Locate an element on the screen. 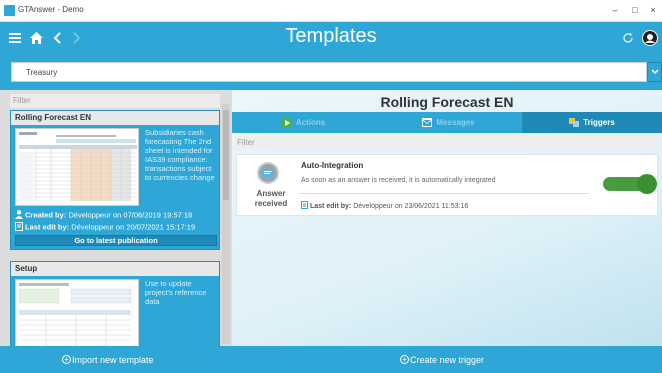  import-template-button: + Import new template is located at coordinates (108, 359).